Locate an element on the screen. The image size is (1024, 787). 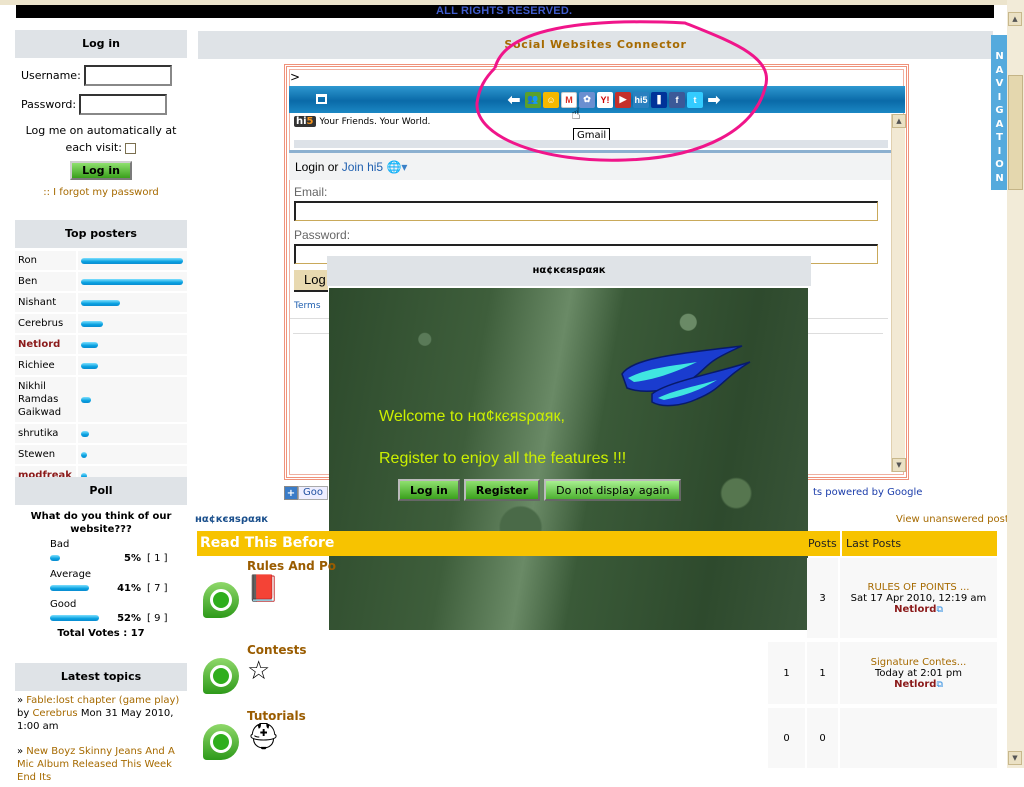
poll-votes: [ 9 ] is located at coordinates (157, 618).